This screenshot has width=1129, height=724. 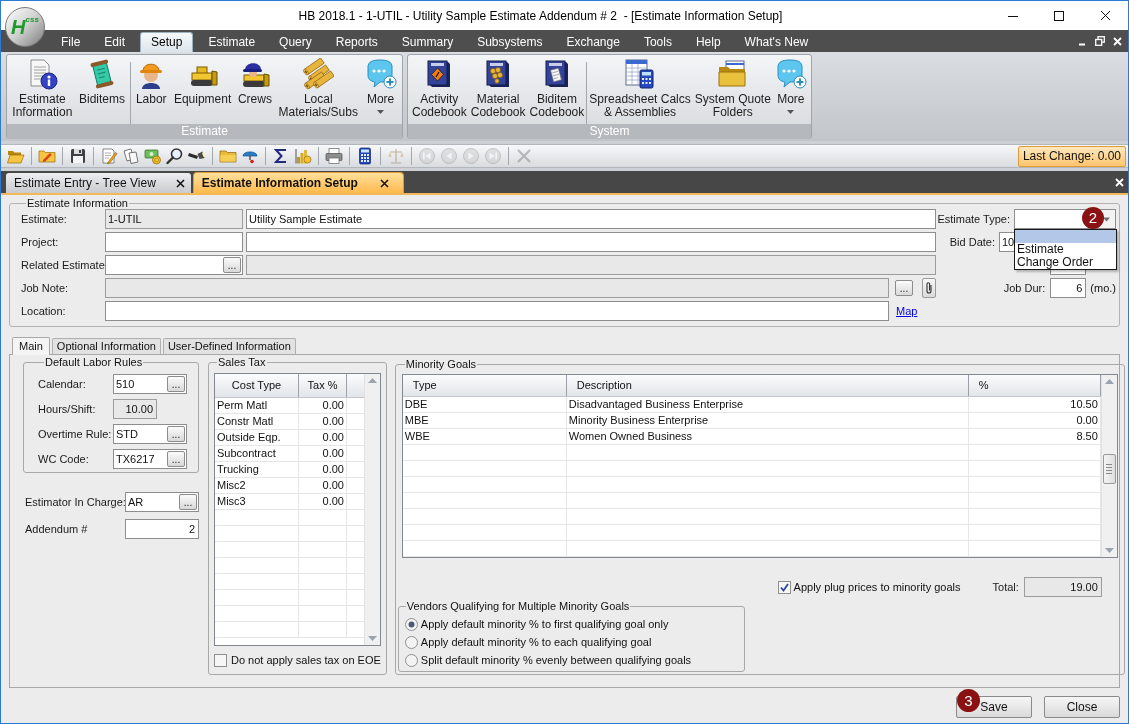 What do you see at coordinates (776, 42) in the screenshot?
I see `menu-tab: What's New` at bounding box center [776, 42].